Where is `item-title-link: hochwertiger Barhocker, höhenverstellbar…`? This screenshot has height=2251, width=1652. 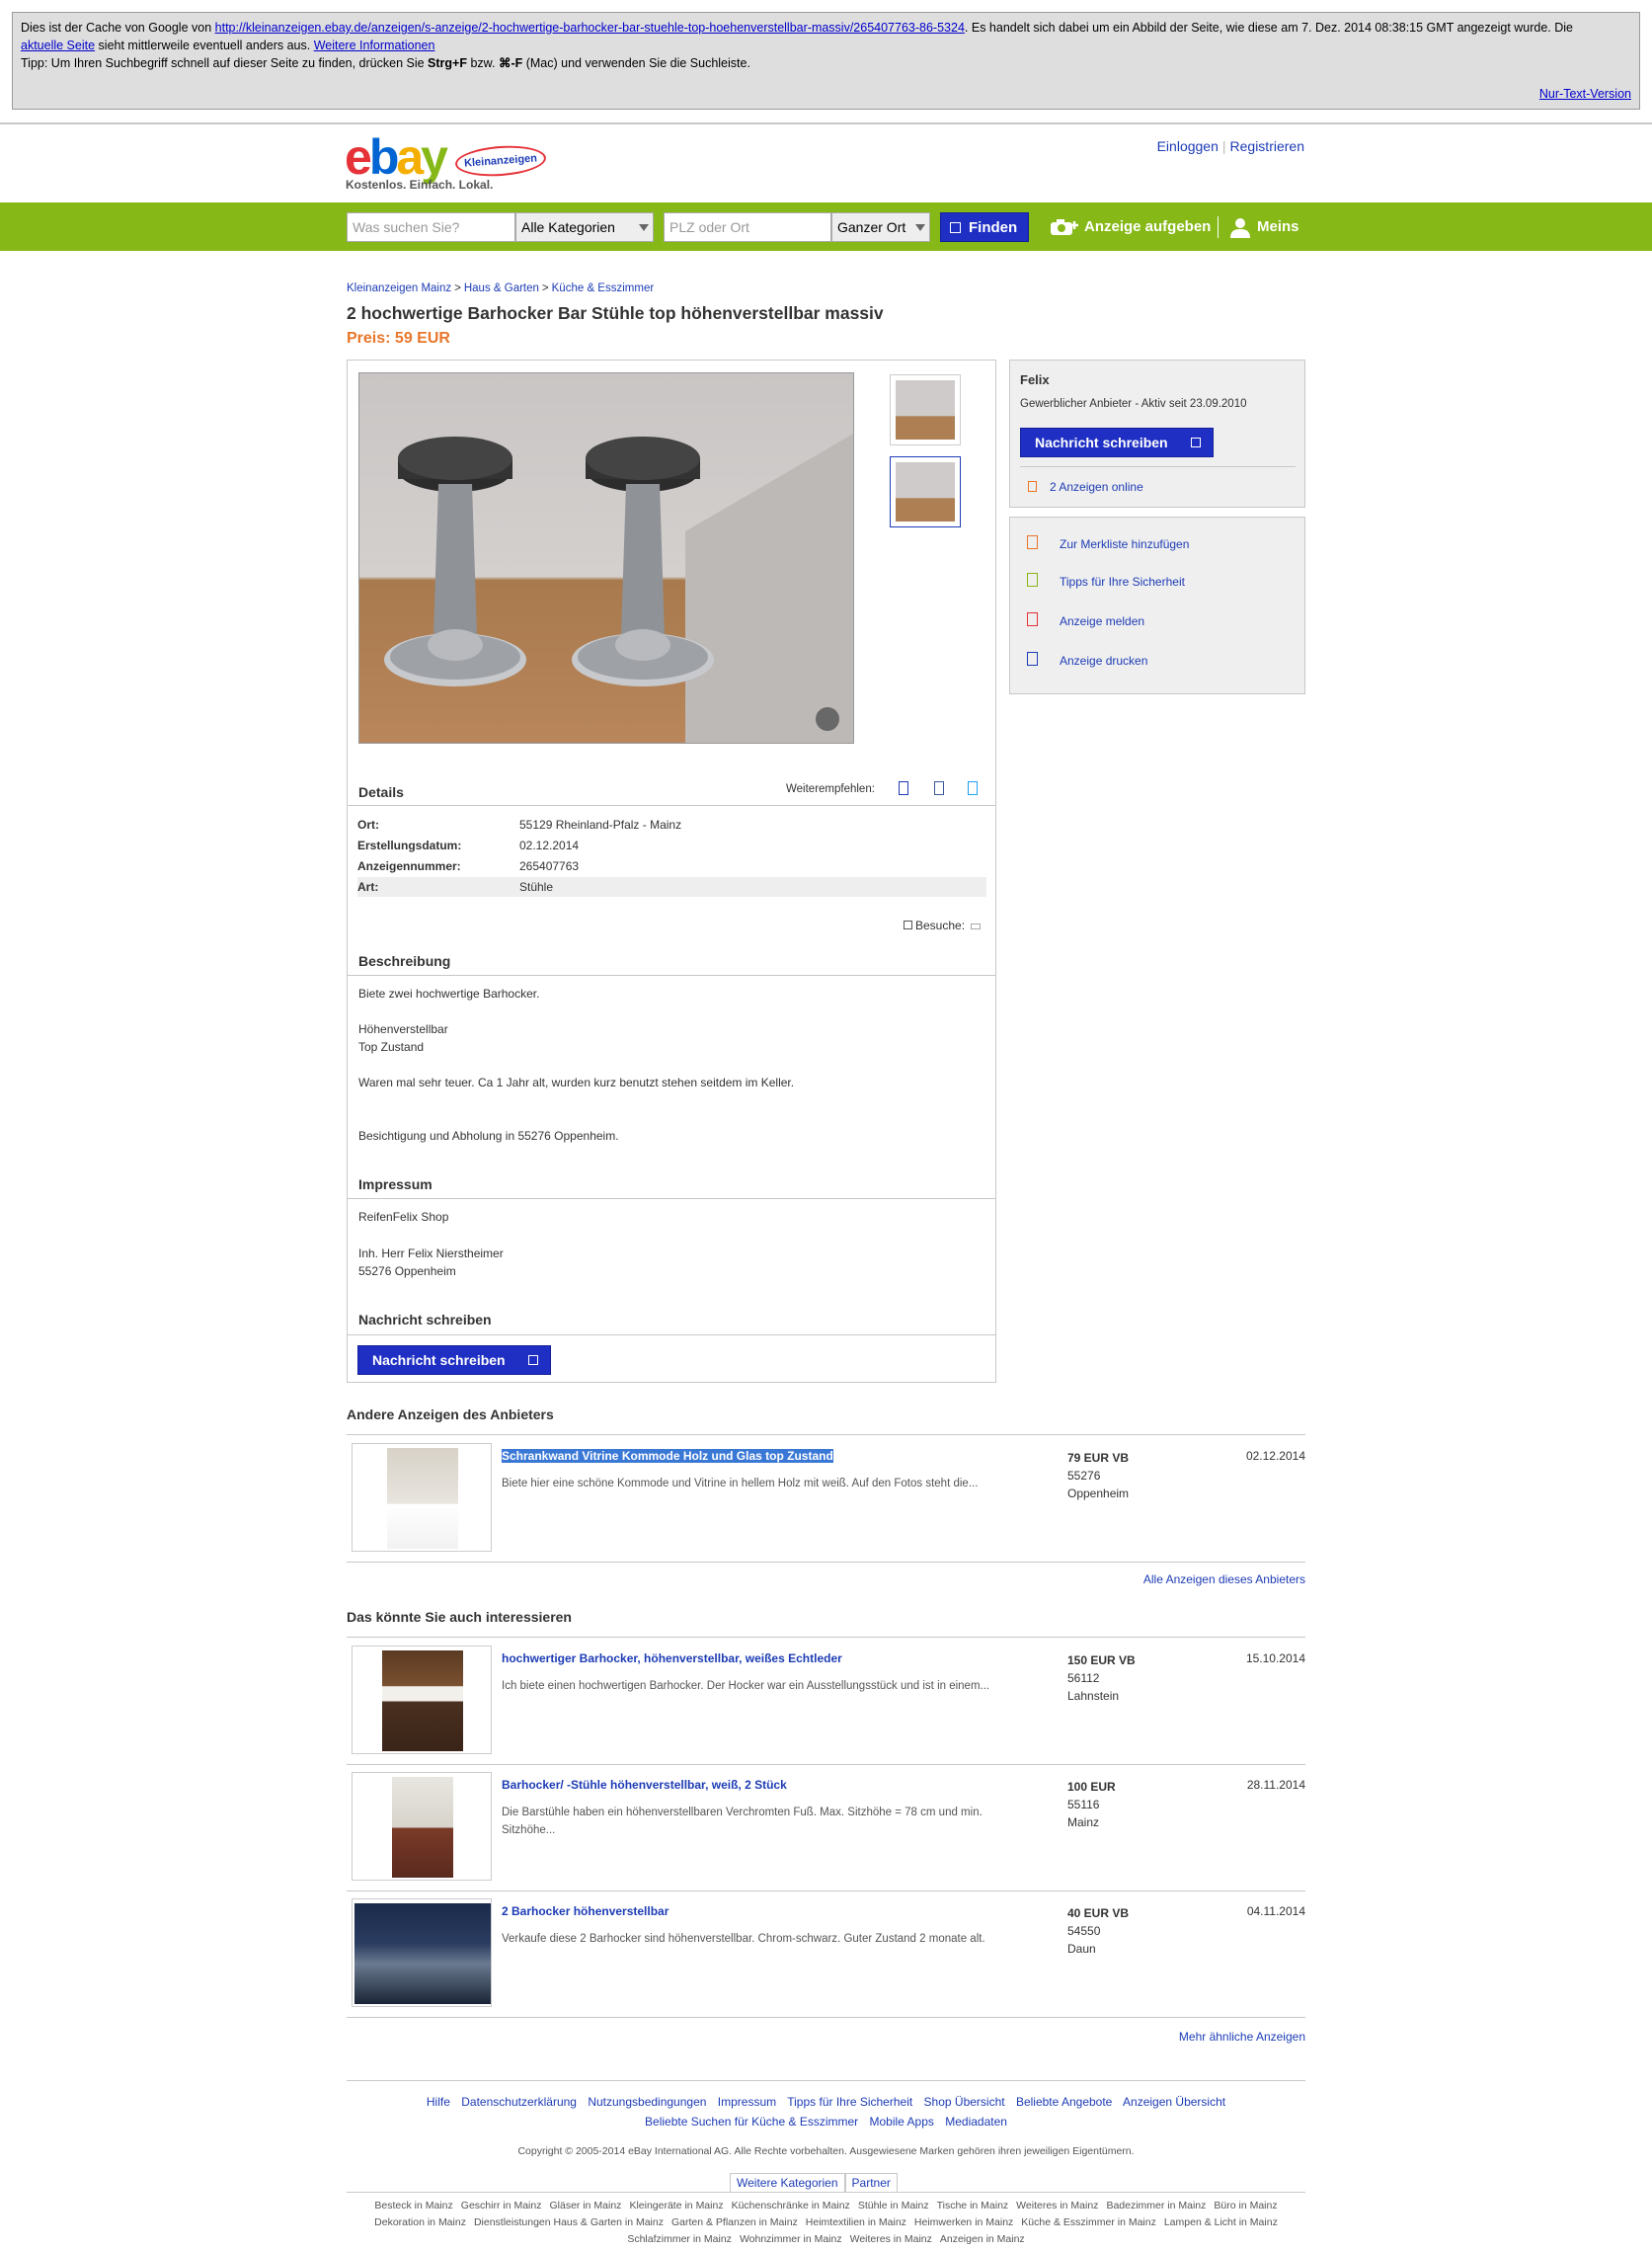
item-title-link: hochwertiger Barhocker, höhenverstellbar… is located at coordinates (672, 1658).